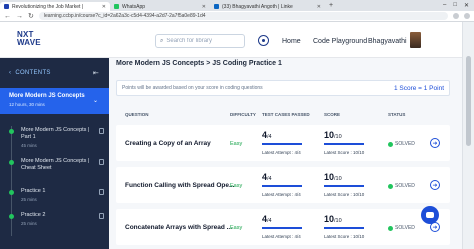 Image resolution: width=474 pixels, height=249 pixels. Describe the element at coordinates (47, 96) in the screenshot. I see `course-title: More Modern JS Concepts` at that location.